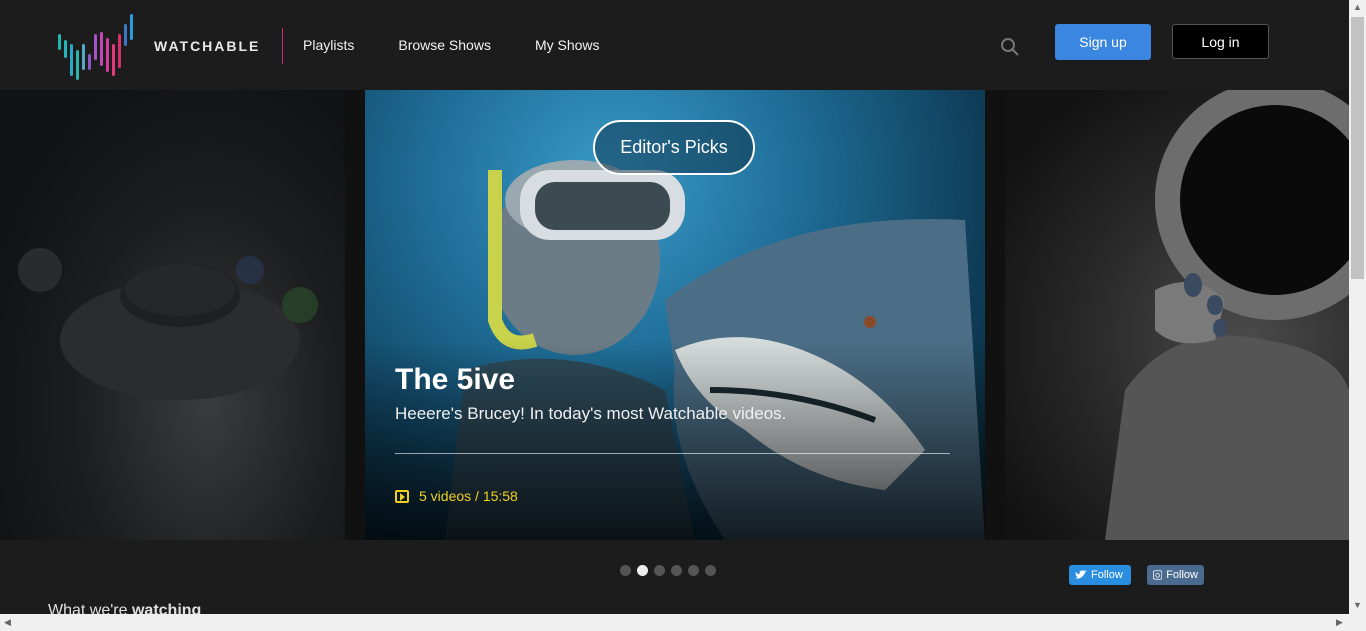  Describe the element at coordinates (683, 622) in the screenshot. I see `horizontal-scrollbar` at that location.